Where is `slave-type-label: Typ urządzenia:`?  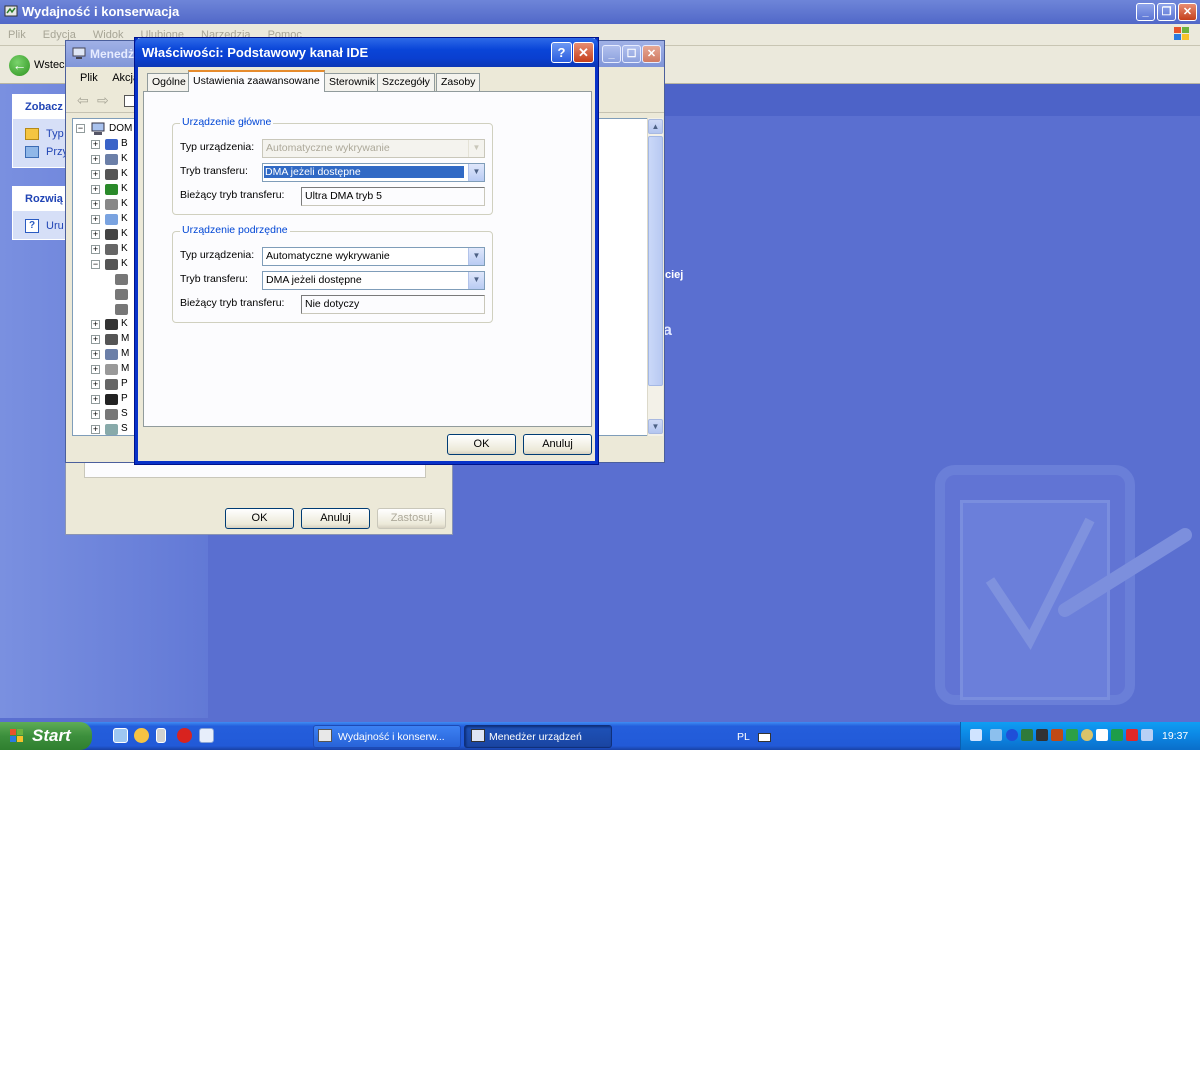 slave-type-label: Typ urządzenia: is located at coordinates (217, 255).